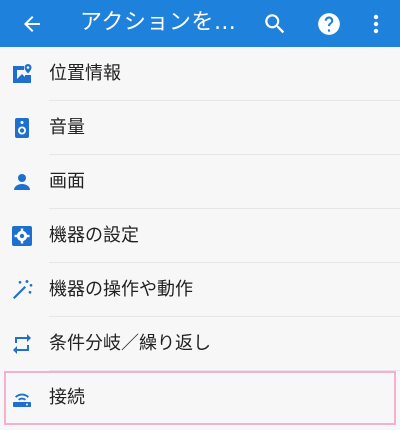 Image resolution: width=400 pixels, height=430 pixels. Describe the element at coordinates (22, 290) in the screenshot. I see `magic-wand-icon` at that location.